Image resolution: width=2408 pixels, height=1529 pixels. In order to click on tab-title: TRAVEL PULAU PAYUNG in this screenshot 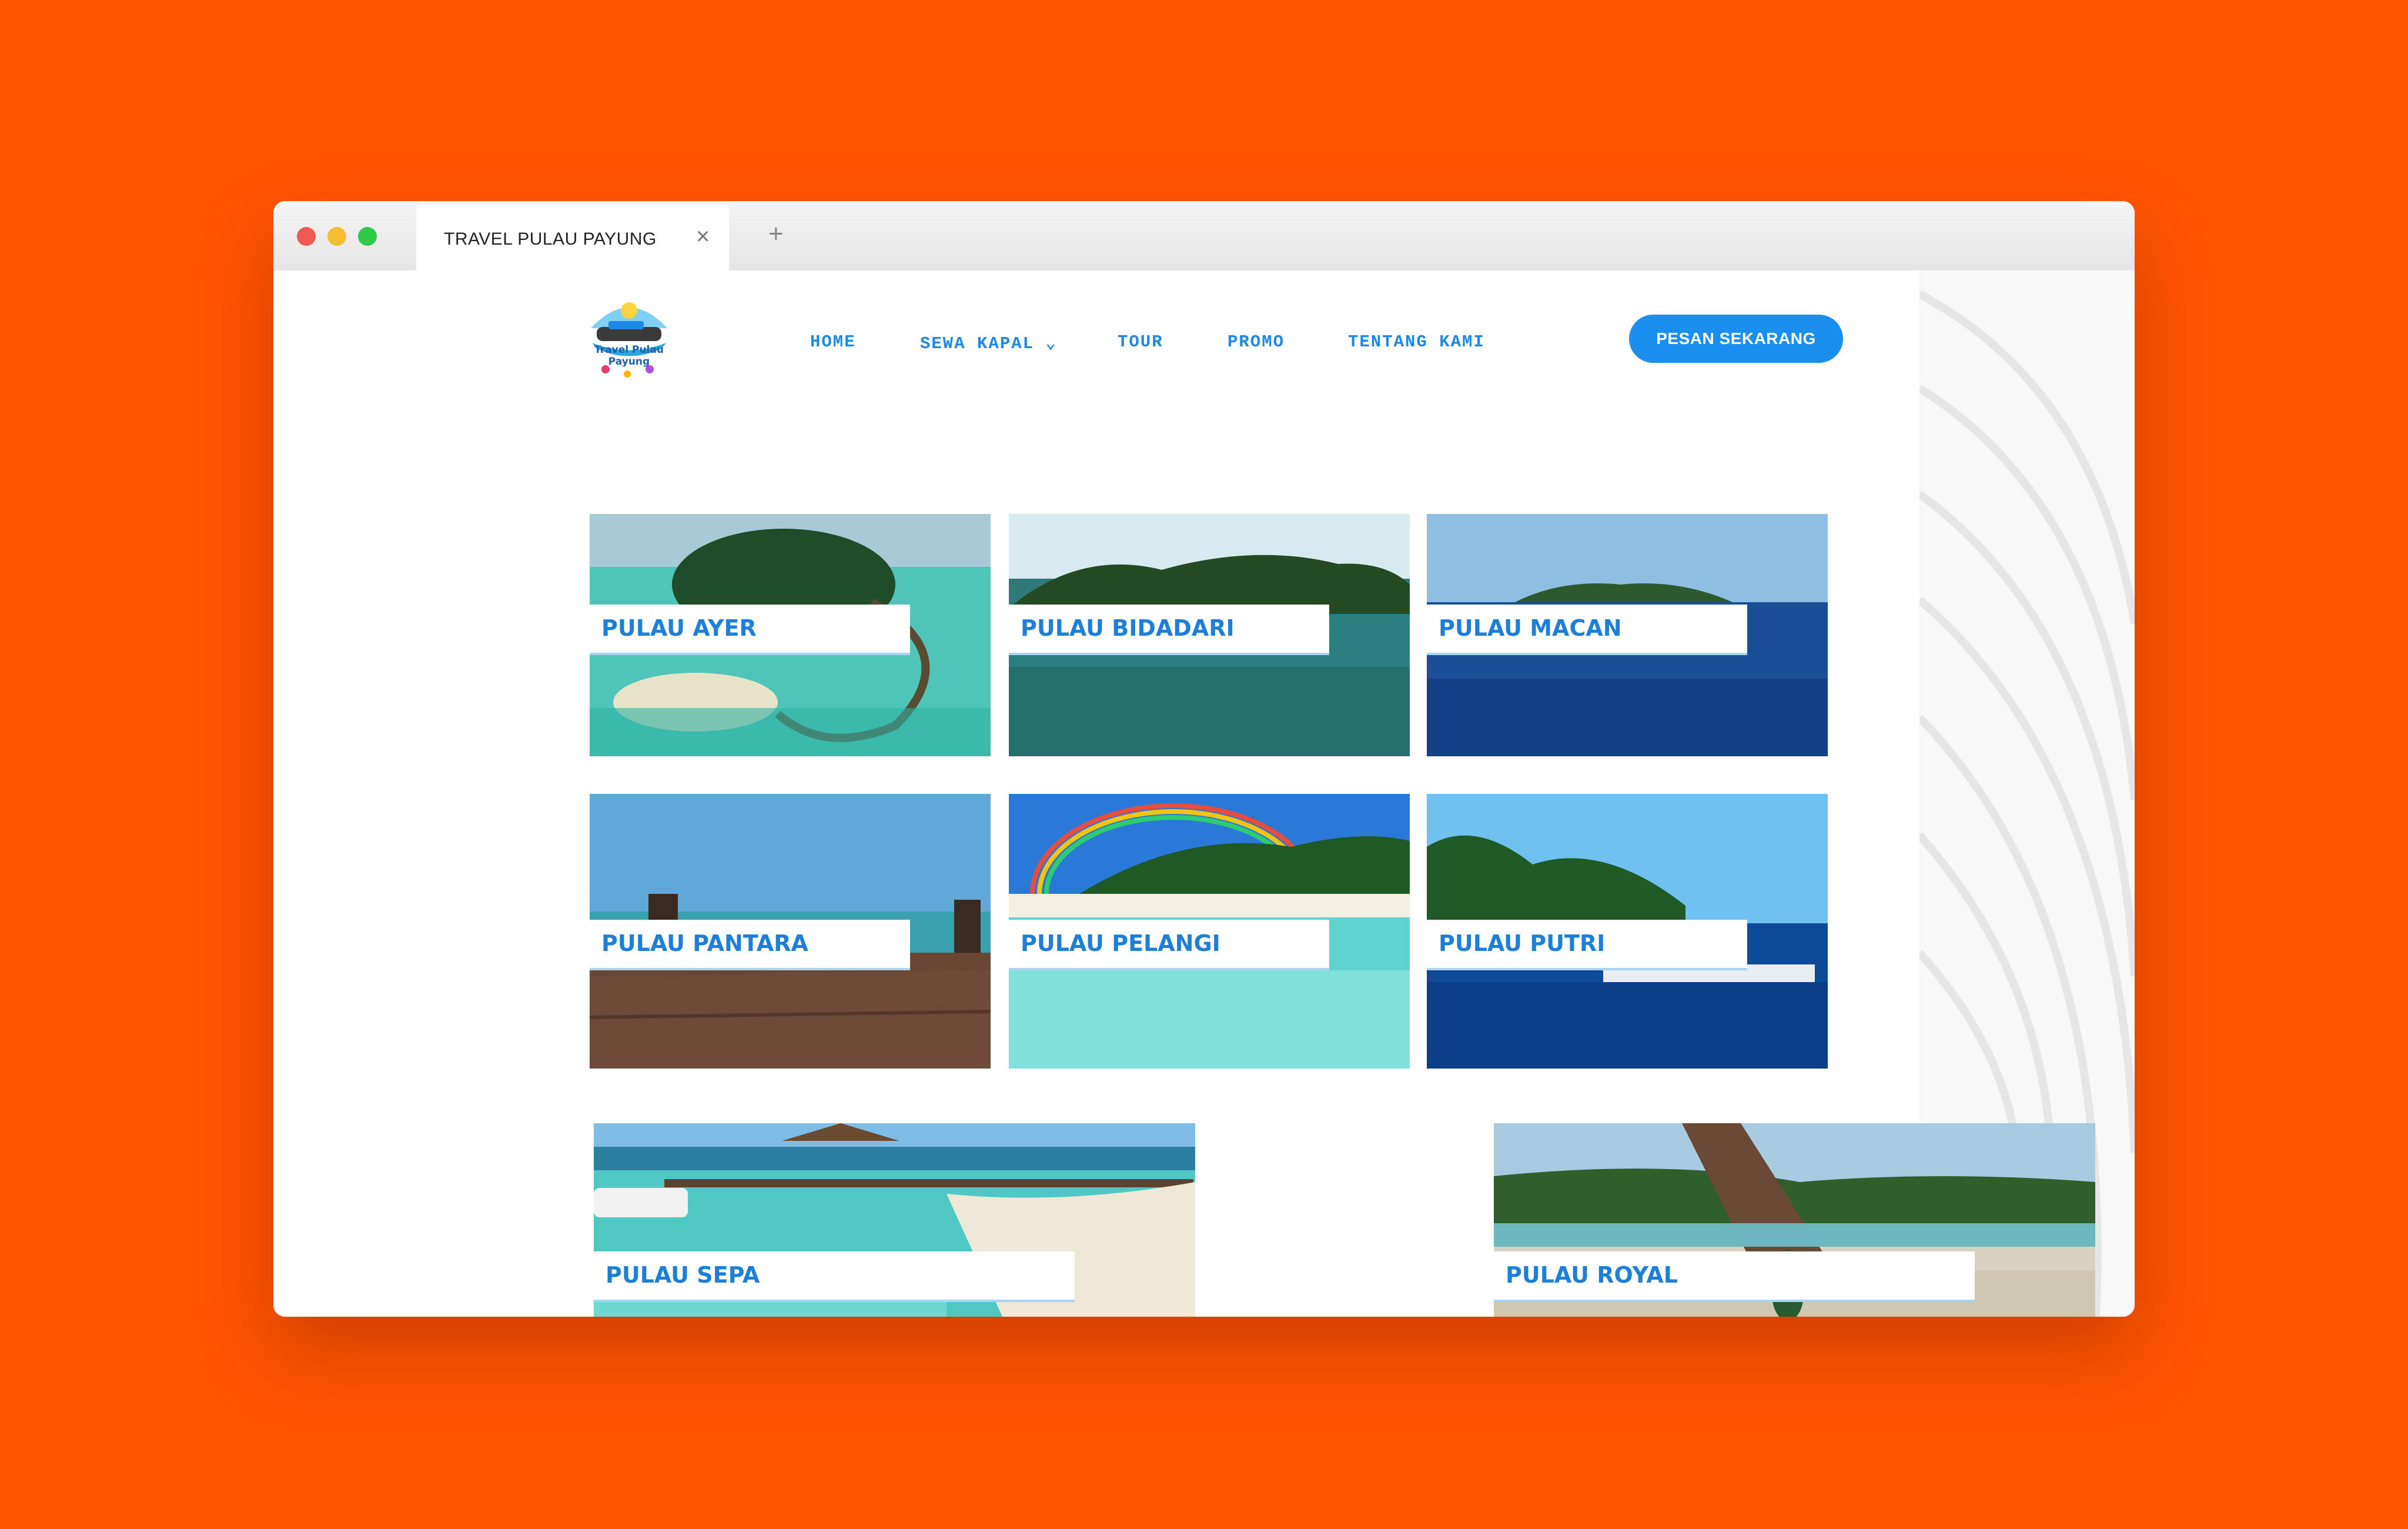, I will do `click(550, 239)`.